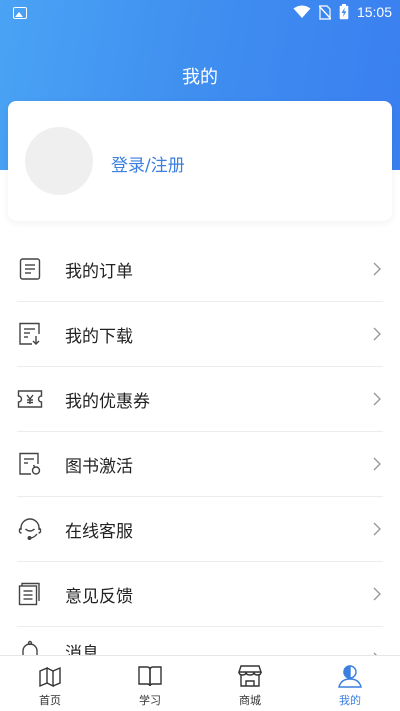  Describe the element at coordinates (30, 529) in the screenshot. I see `headset-icon` at that location.